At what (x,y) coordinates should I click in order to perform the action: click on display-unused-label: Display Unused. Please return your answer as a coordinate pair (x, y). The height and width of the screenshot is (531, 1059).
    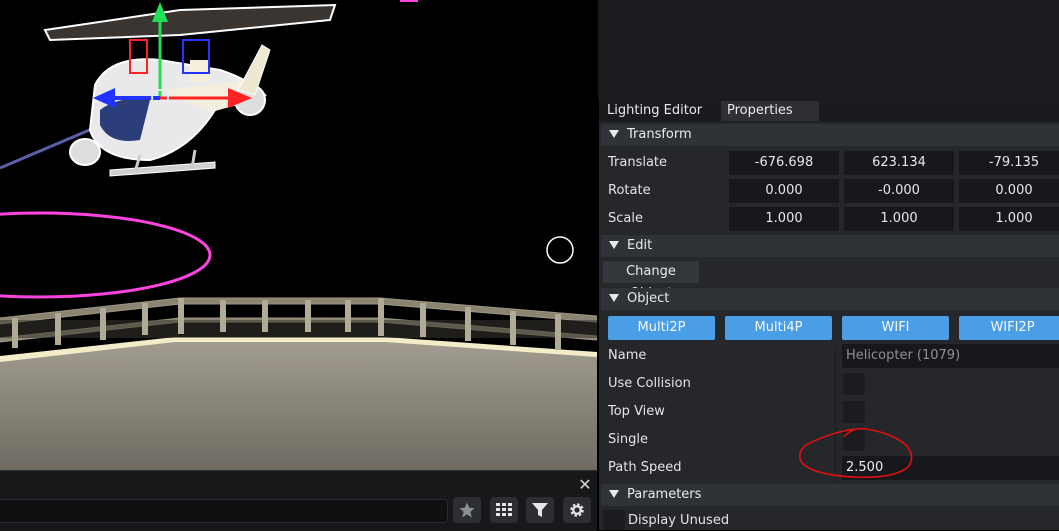
    Looking at the image, I should click on (679, 520).